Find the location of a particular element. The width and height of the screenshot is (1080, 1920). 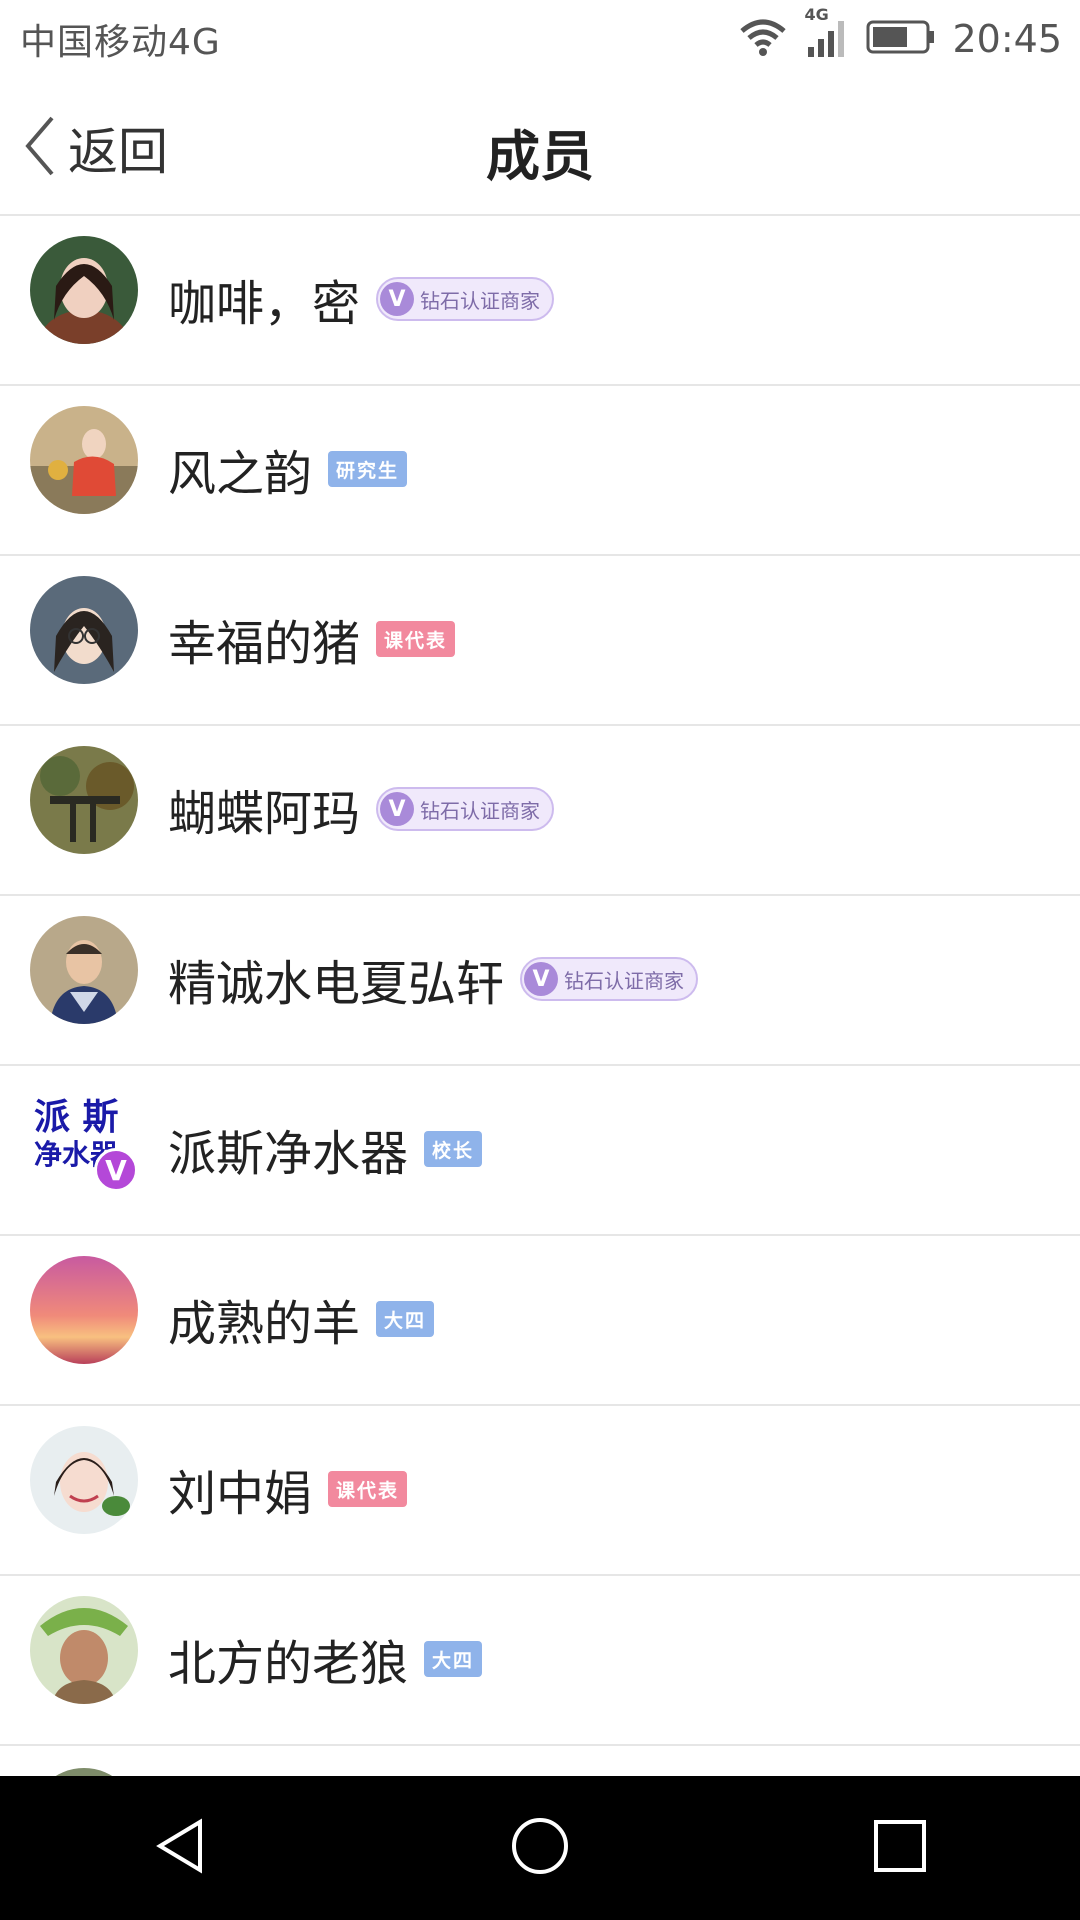

member-info: 刘中娟 课代表 is located at coordinates (288, 1489).